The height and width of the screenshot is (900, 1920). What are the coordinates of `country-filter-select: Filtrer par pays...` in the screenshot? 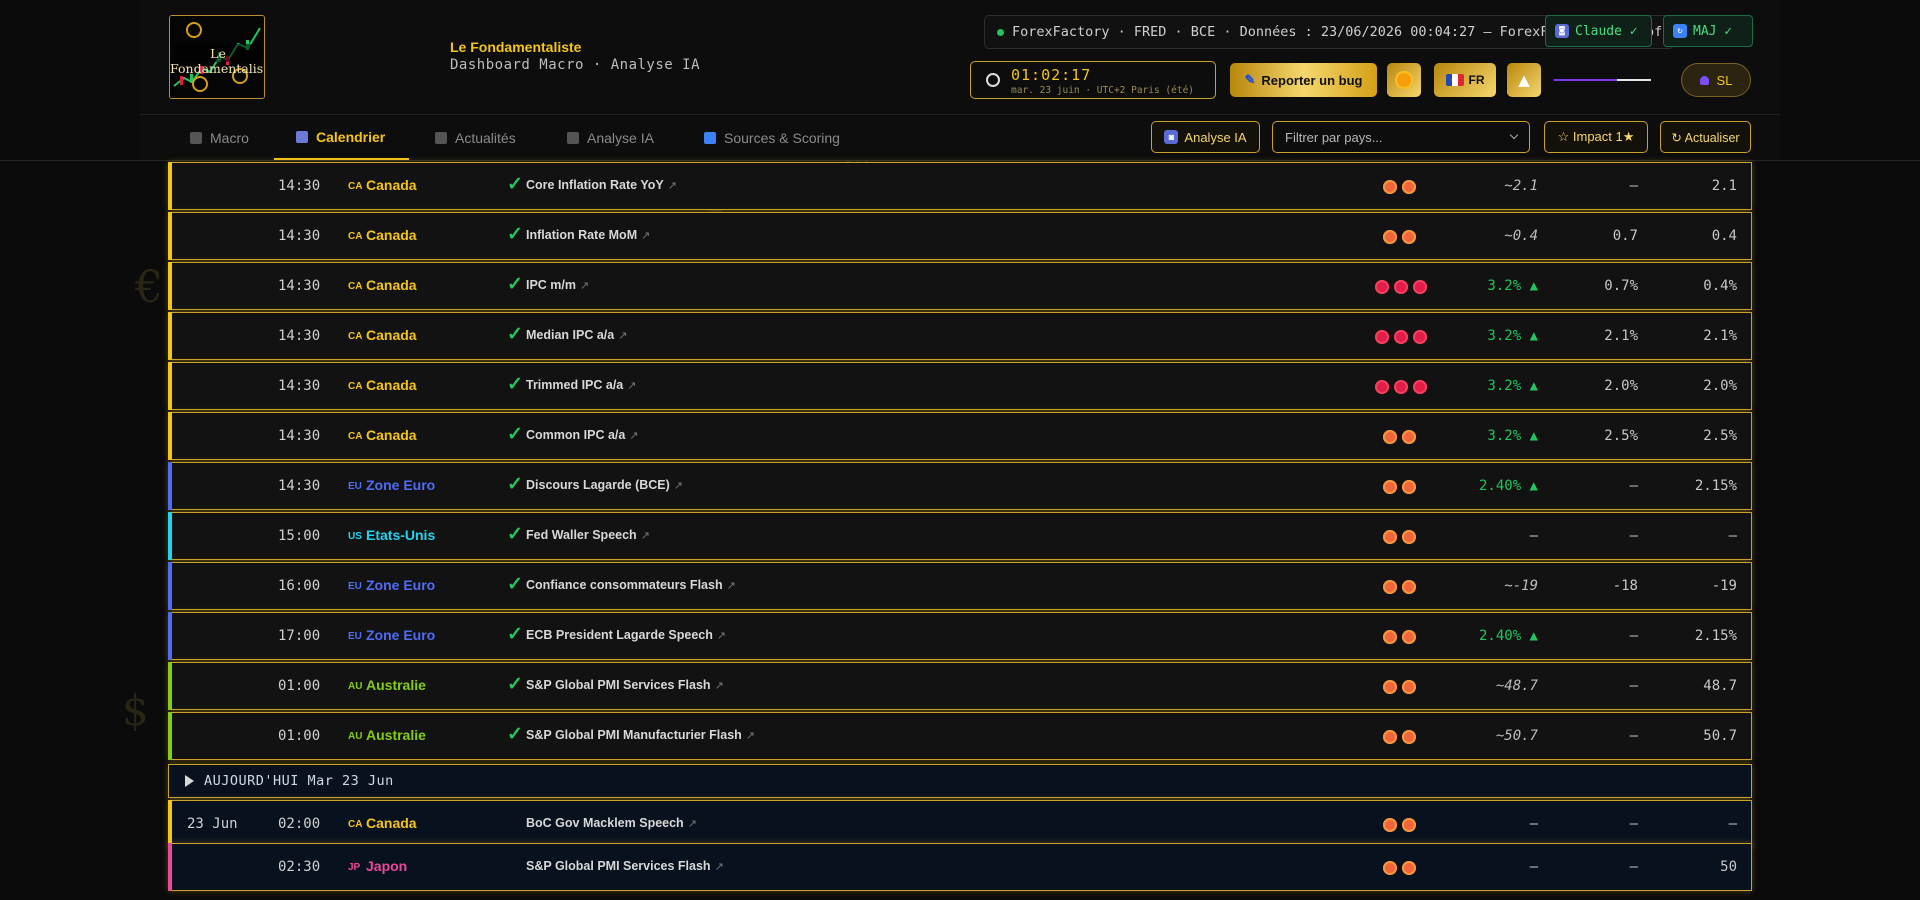 It's located at (1401, 137).